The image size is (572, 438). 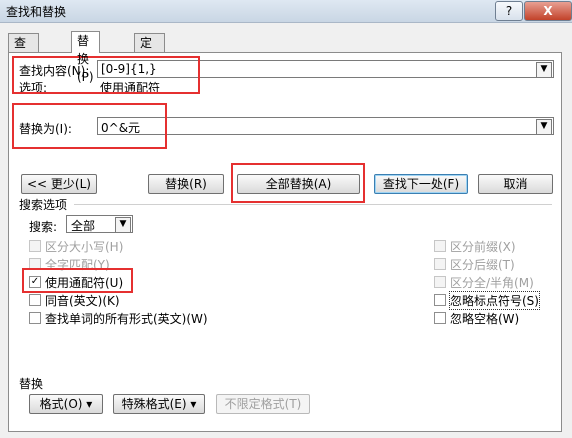 What do you see at coordinates (84, 247) in the screenshot?
I see `match-case-label: 区分大小写(H)` at bounding box center [84, 247].